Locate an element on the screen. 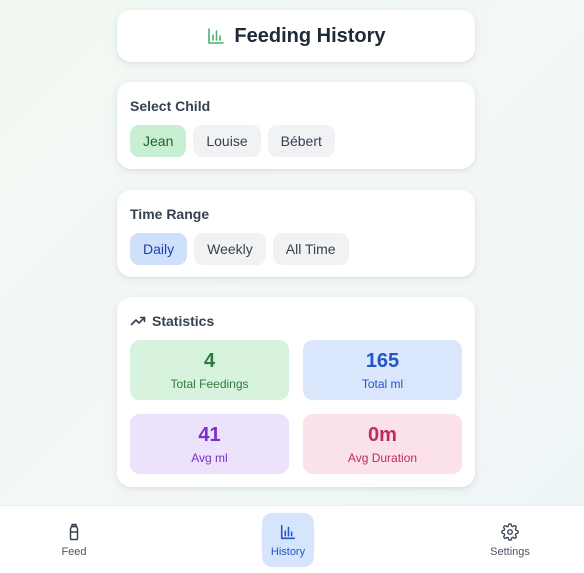 The image size is (584, 573). time-range-section: Time Range Daily Weekly All Time is located at coordinates (296, 233).